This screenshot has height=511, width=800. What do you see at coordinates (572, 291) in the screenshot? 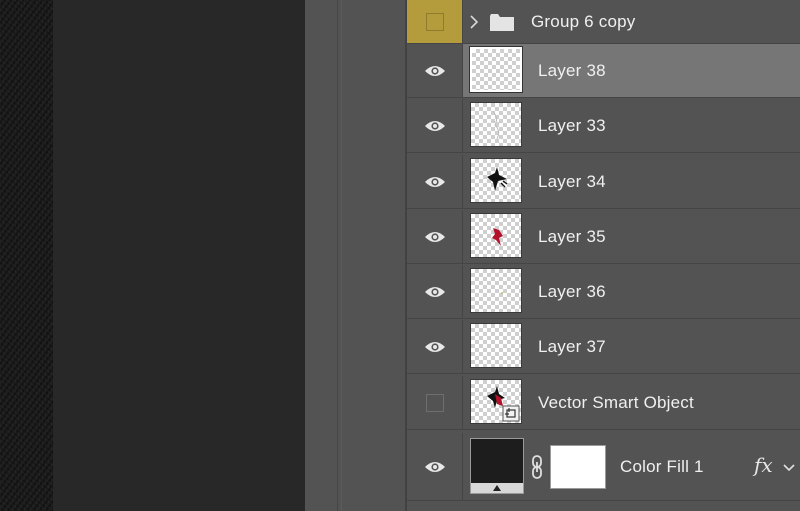
I see `layer-name: Layer 36` at bounding box center [572, 291].